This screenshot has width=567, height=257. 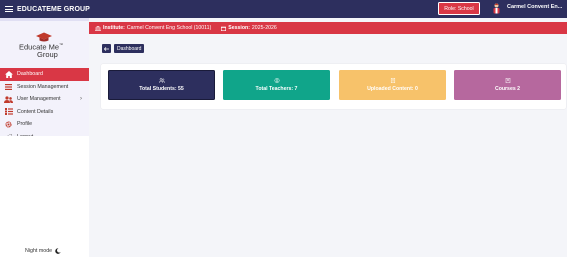 I want to click on graduation-cap-icon, so click(x=44, y=37).